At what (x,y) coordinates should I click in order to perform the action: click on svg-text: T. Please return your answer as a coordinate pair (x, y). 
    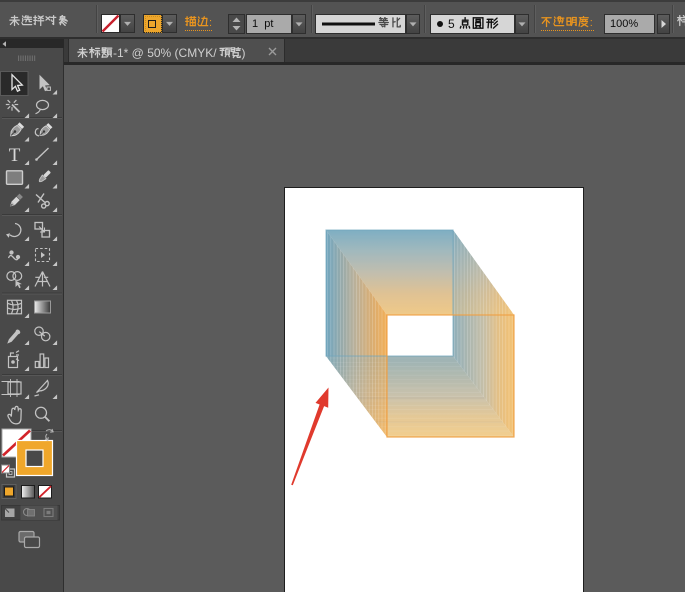
    Looking at the image, I should click on (15, 155).